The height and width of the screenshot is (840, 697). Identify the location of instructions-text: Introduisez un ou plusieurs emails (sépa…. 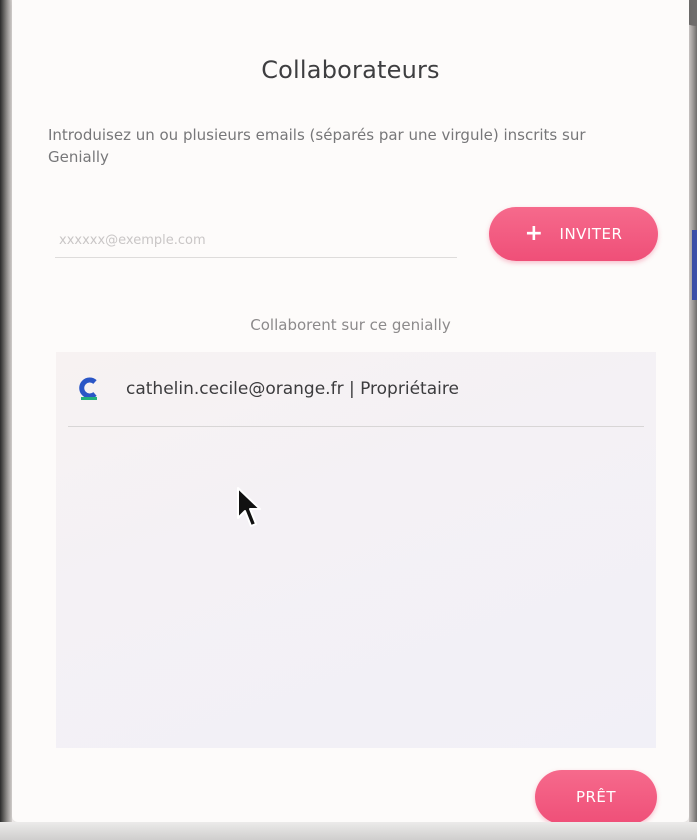
(317, 146).